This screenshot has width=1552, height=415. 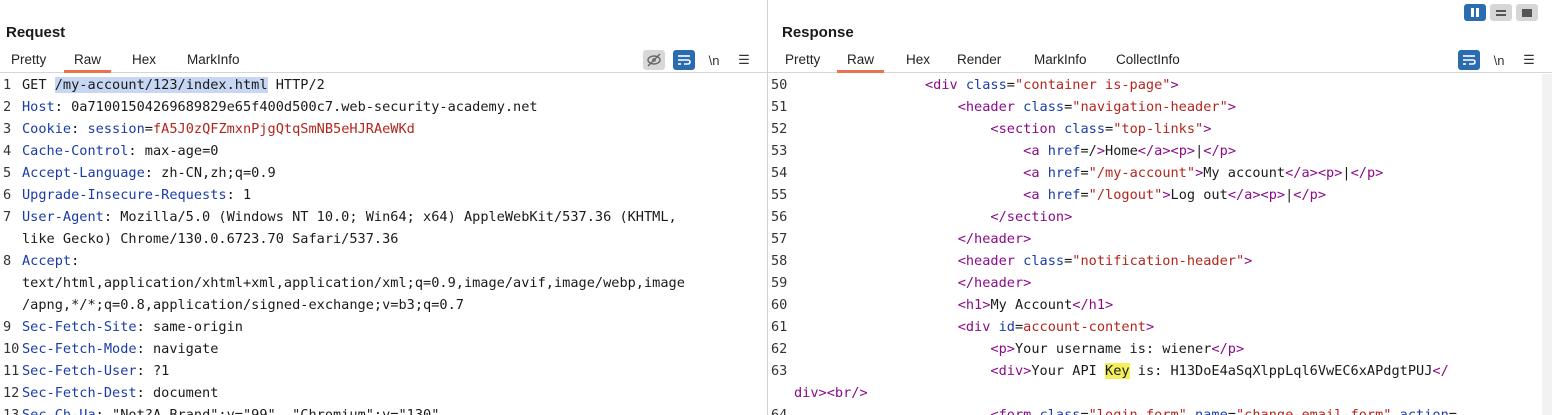 What do you see at coordinates (383, 173) in the screenshot?
I see `code-line: 5 Accept-Language: zh-CN,zh;q=0.9` at bounding box center [383, 173].